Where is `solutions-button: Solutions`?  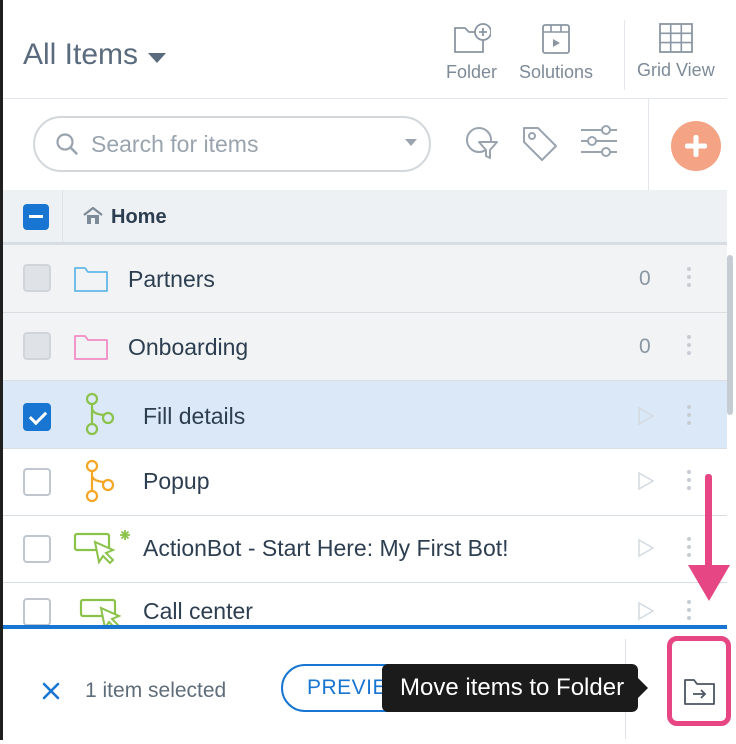
solutions-button: Solutions is located at coordinates (556, 52).